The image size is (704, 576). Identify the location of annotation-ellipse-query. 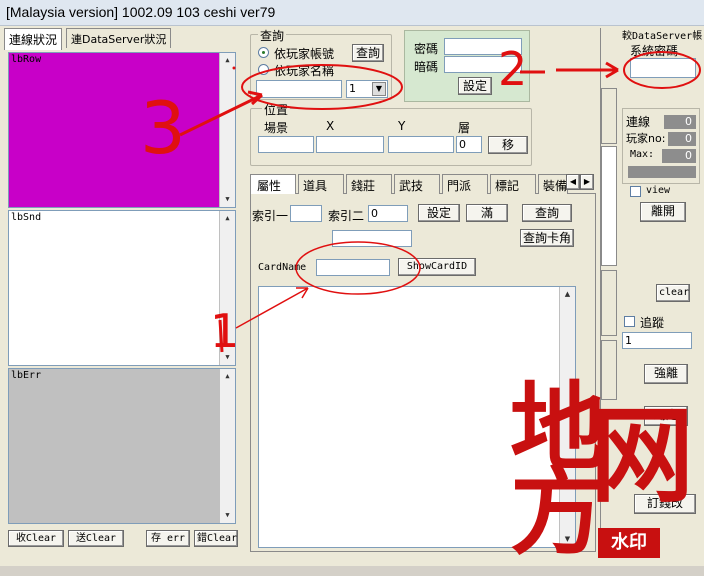
(322, 87).